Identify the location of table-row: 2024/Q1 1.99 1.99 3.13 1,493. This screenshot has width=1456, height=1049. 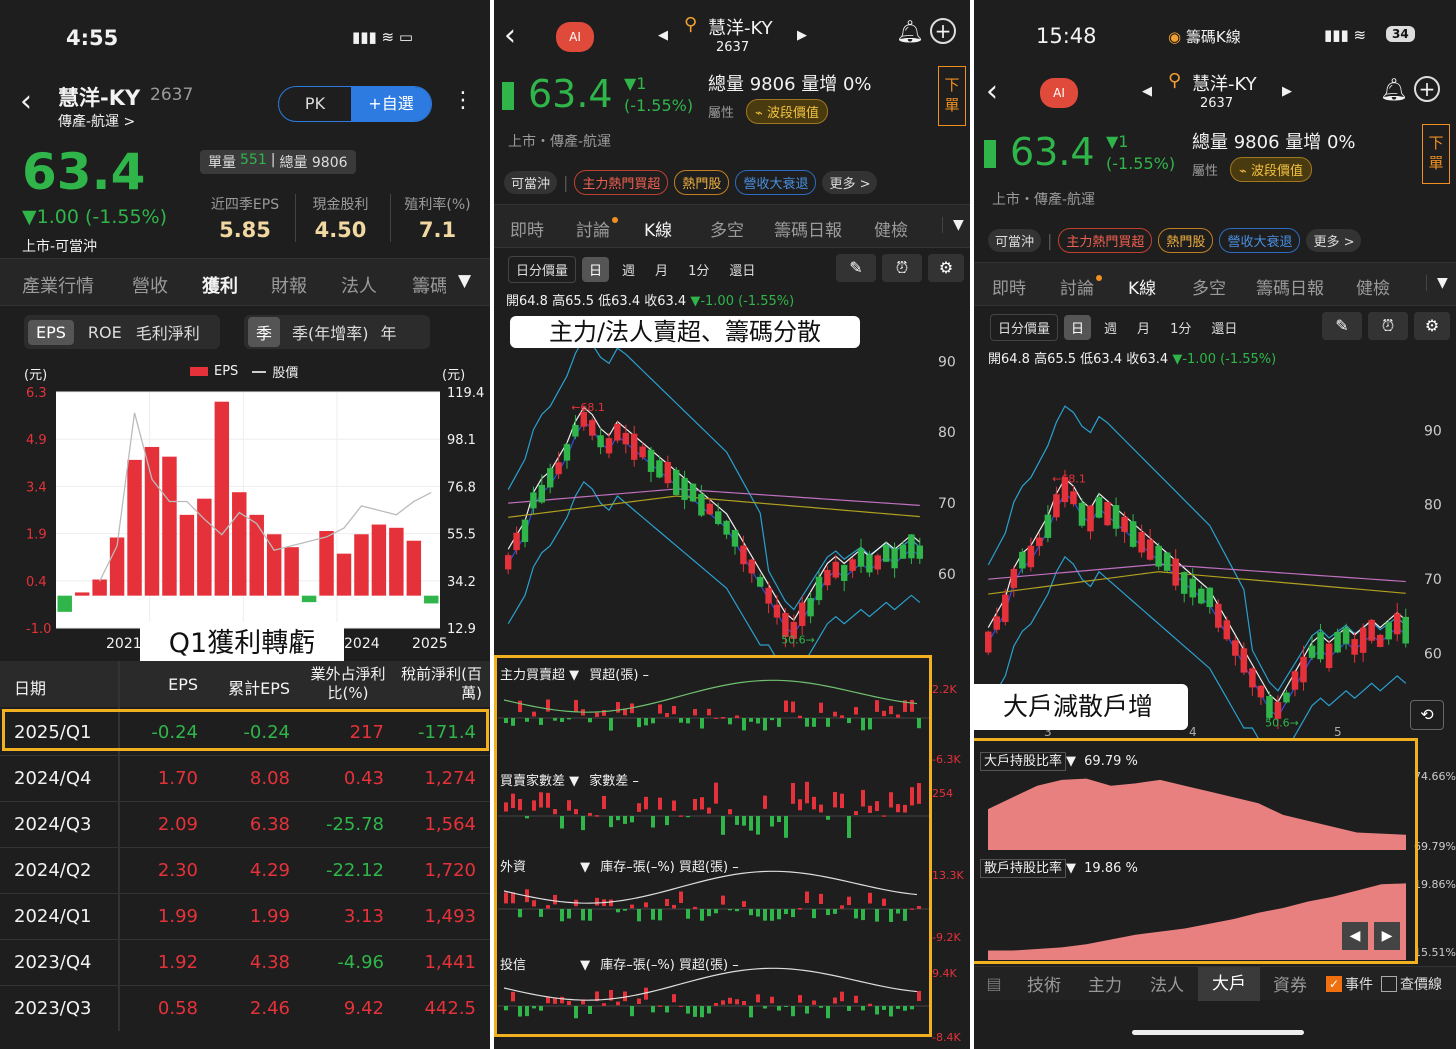
(245, 916).